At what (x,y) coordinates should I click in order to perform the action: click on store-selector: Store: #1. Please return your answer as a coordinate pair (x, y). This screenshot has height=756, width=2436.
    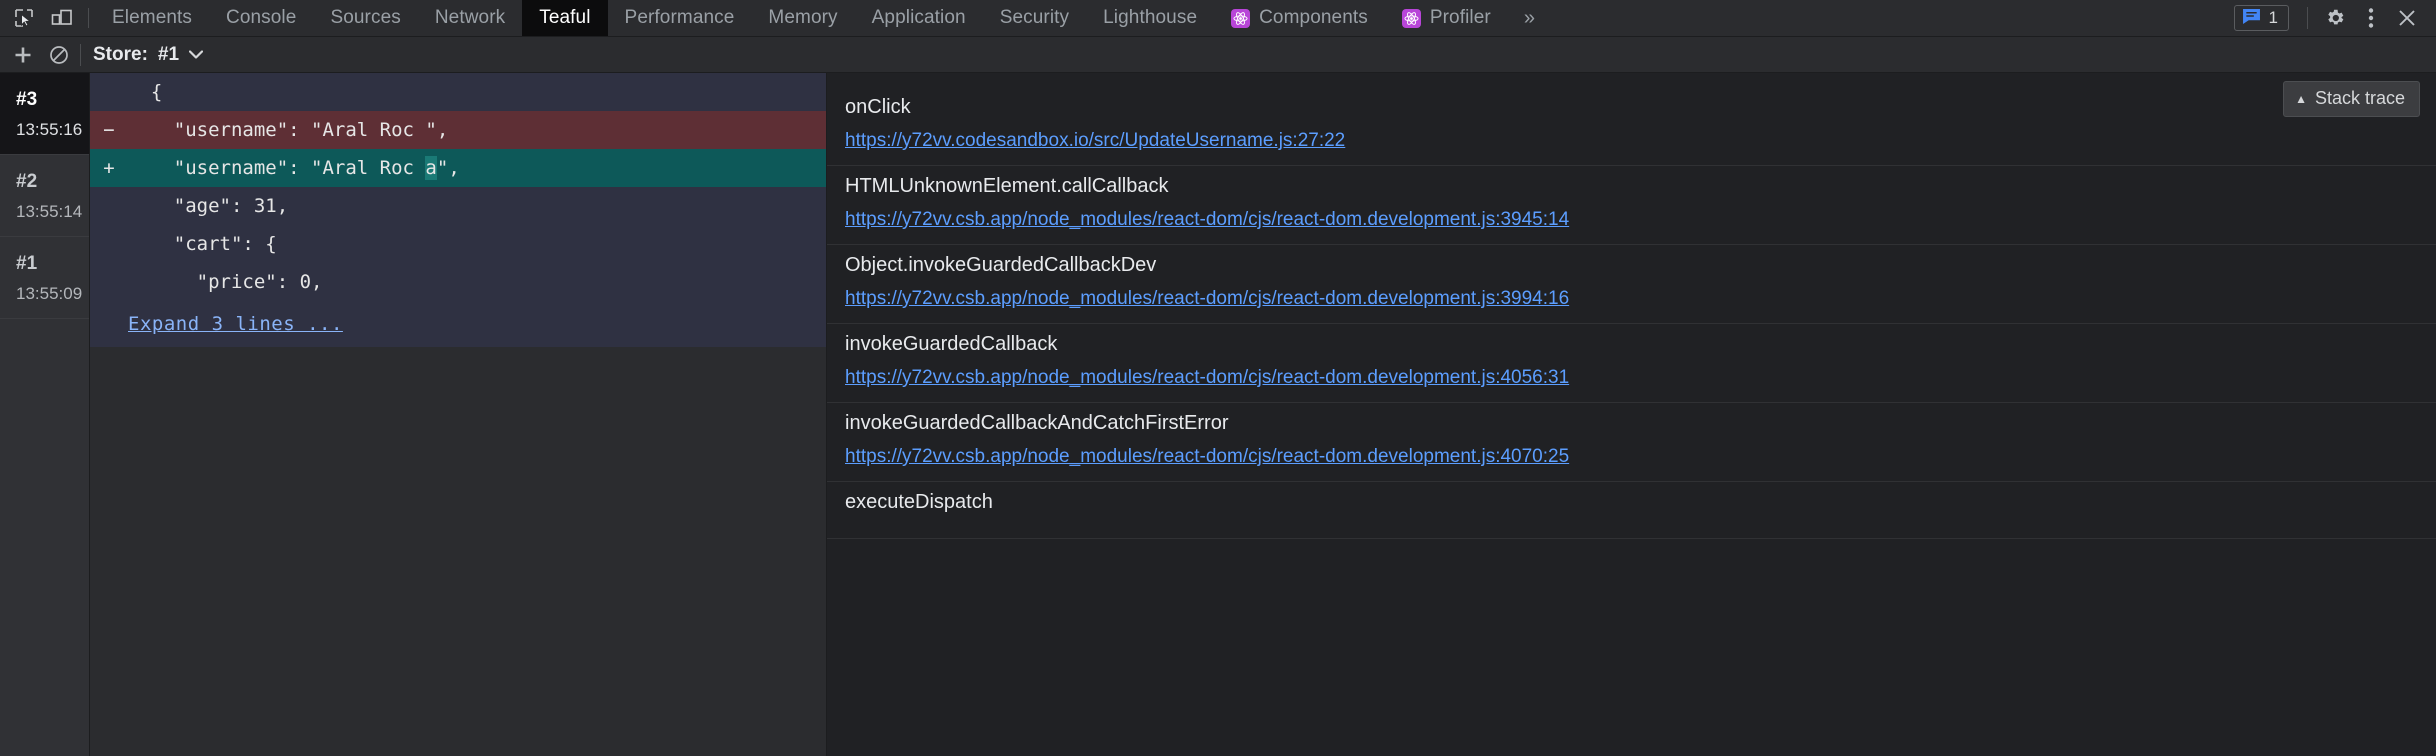
    Looking at the image, I should click on (148, 54).